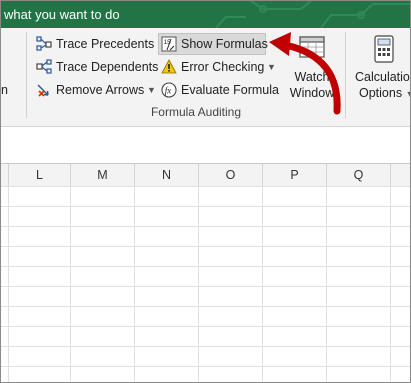  What do you see at coordinates (381, 68) in the screenshot?
I see `calculation-options-button: Calculation Options ▼` at bounding box center [381, 68].